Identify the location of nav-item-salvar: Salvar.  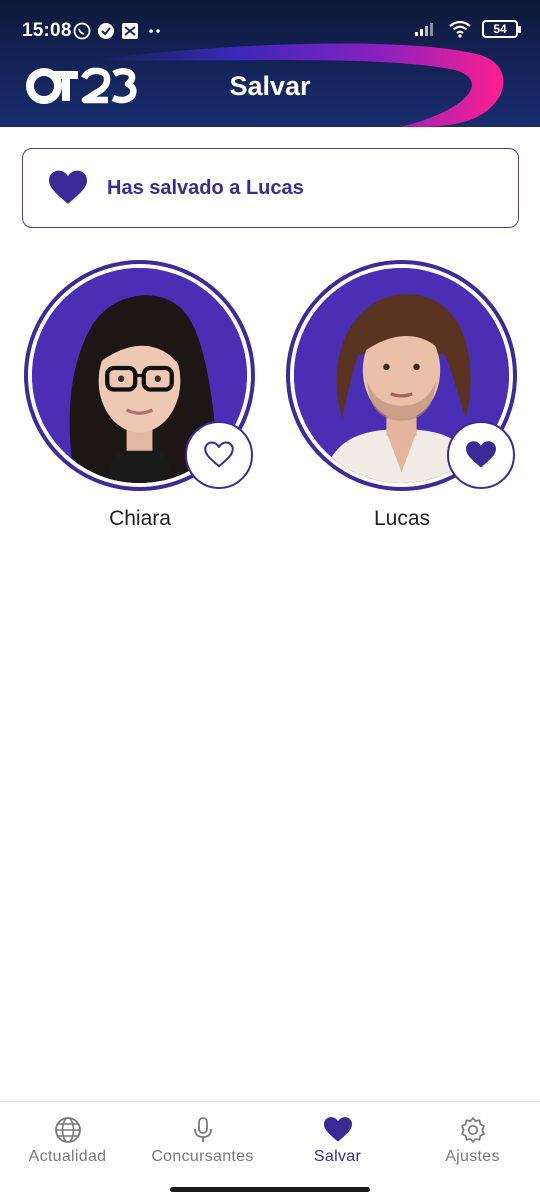
(337, 1138).